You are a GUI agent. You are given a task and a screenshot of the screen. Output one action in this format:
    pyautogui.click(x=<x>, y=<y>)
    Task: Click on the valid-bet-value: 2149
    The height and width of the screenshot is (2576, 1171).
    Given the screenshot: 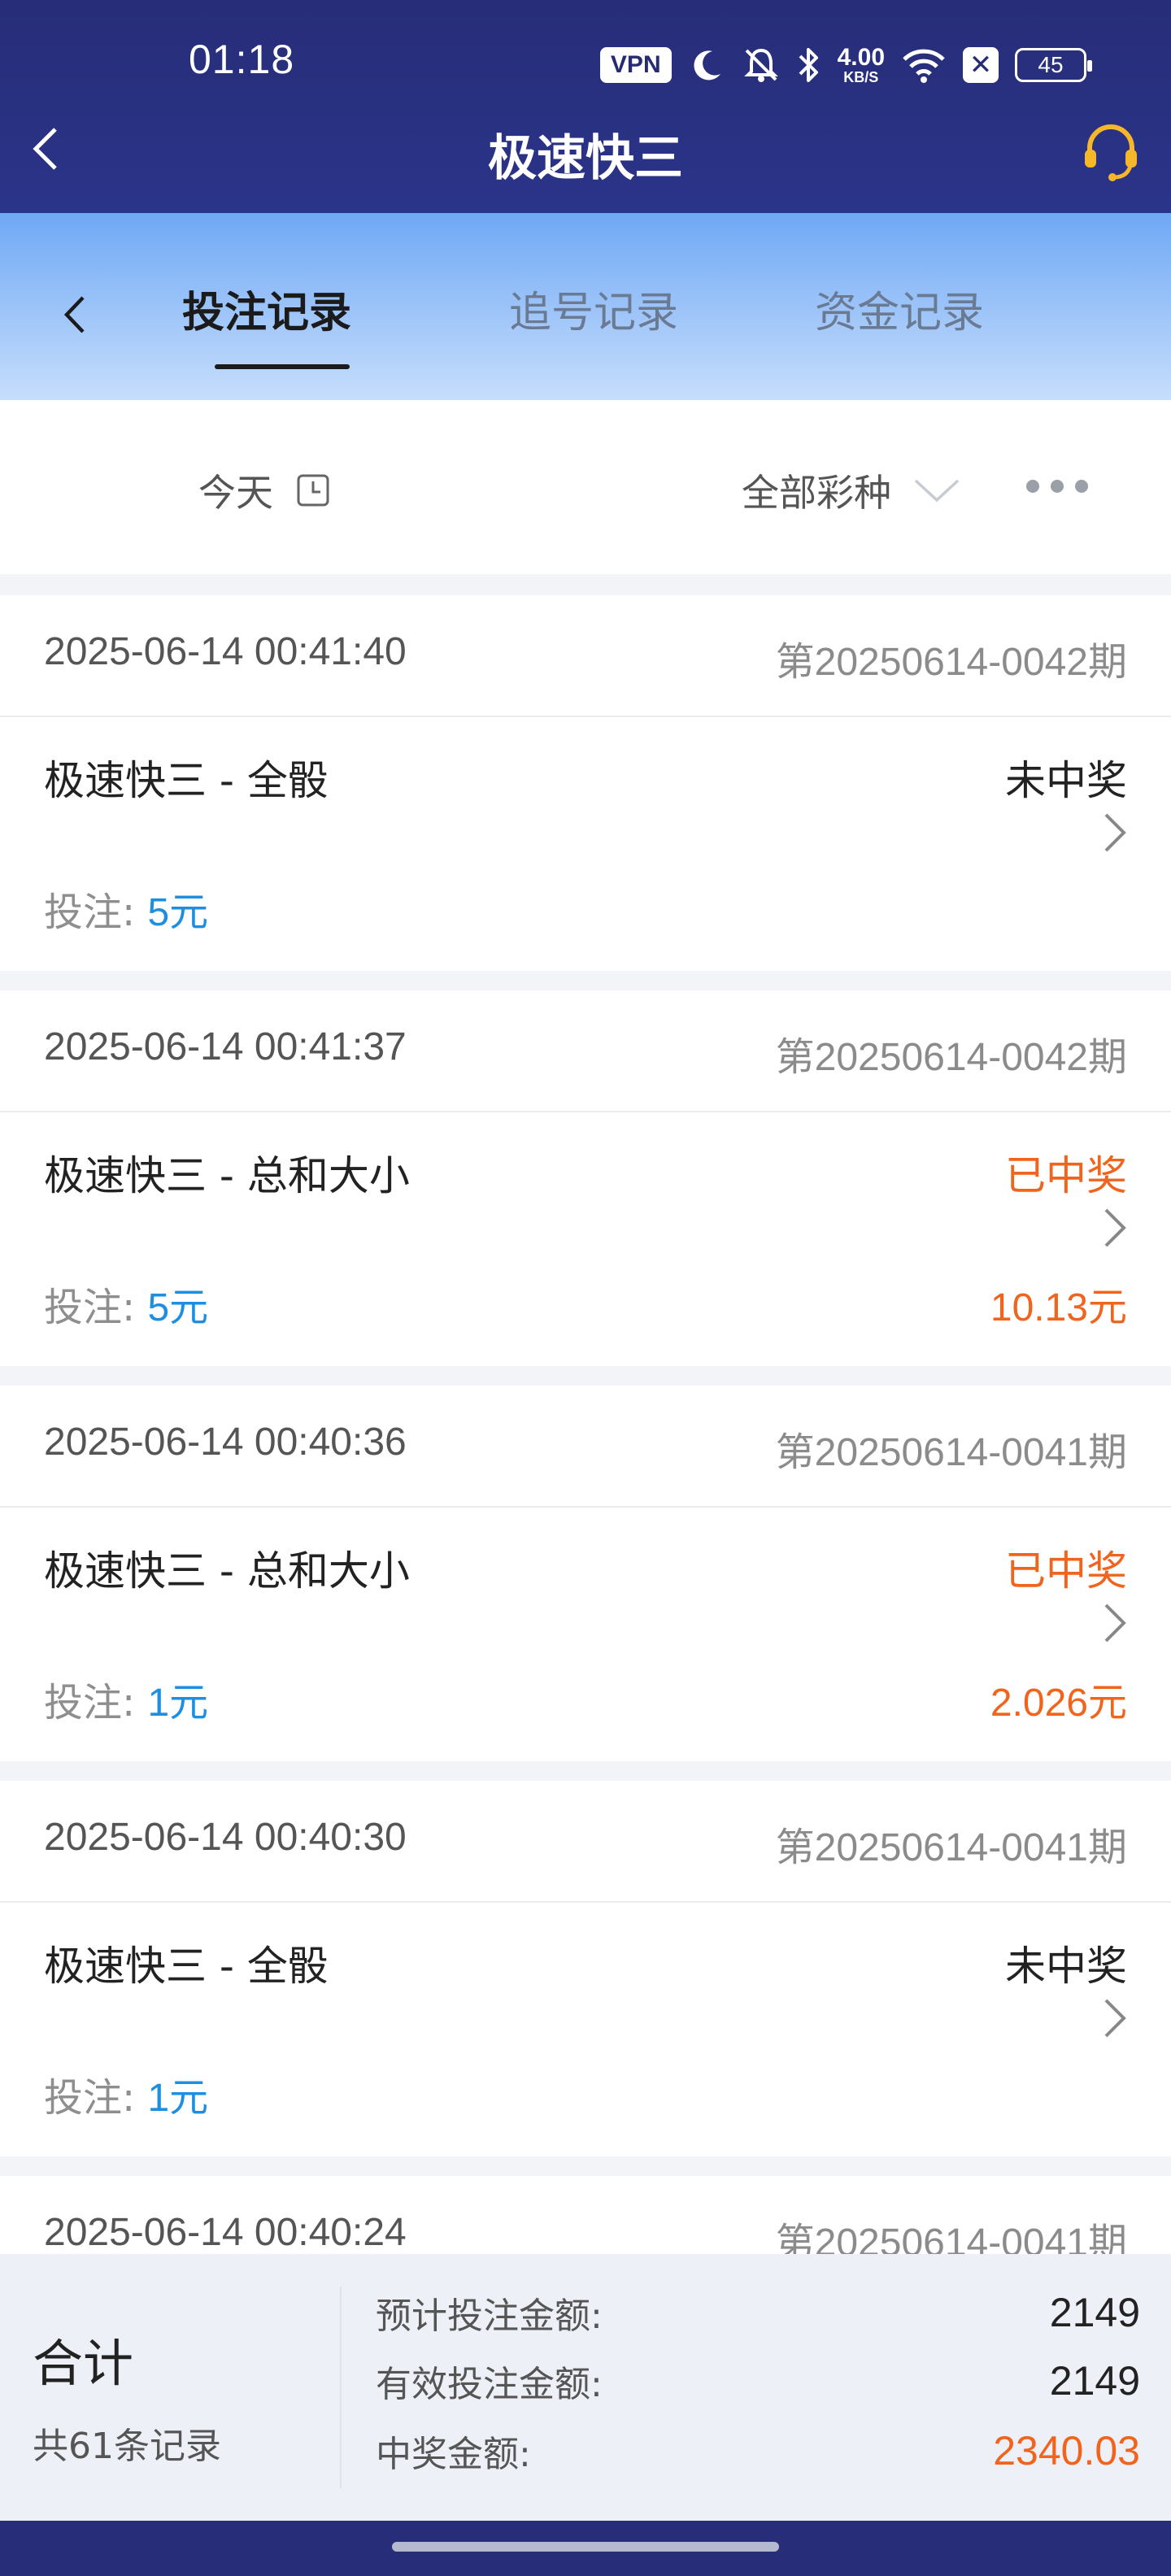 What is the action you would take?
    pyautogui.click(x=1094, y=2381)
    